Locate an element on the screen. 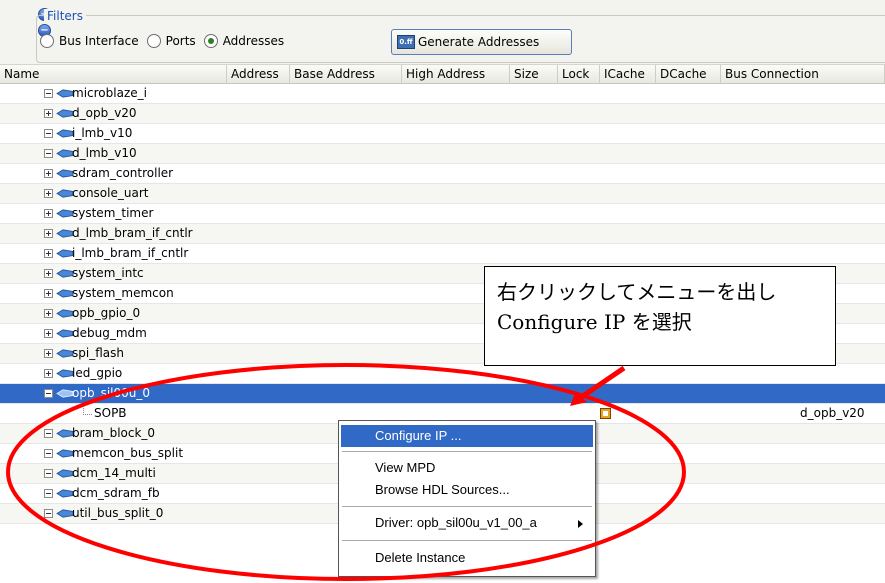 The image size is (885, 583). radio-bus-interface: Bus Interface is located at coordinates (89, 41).